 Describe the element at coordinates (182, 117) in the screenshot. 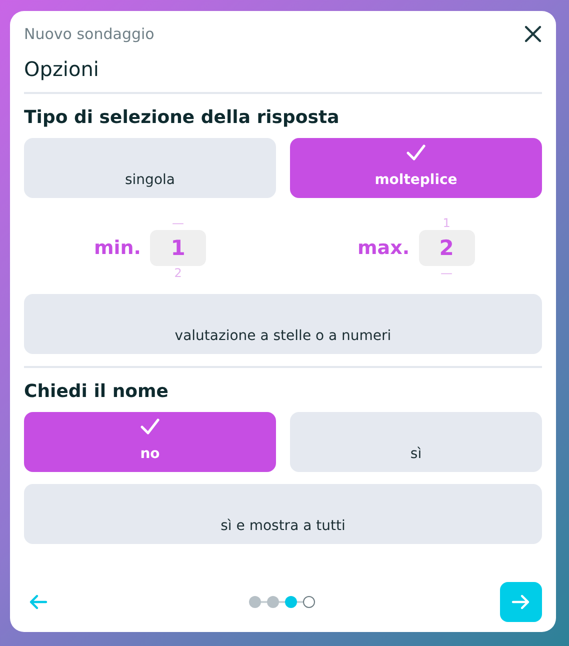

I see `section-title: Tipo di selezione della risposta` at that location.